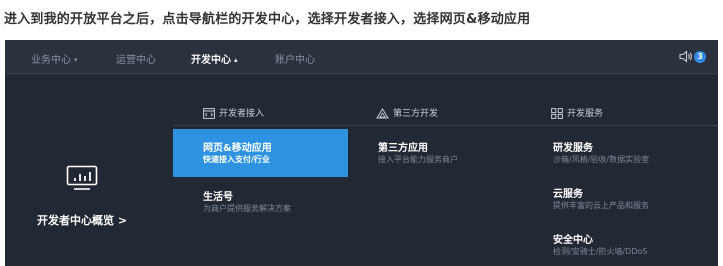  Describe the element at coordinates (435, 153) in the screenshot. I see `menu-item-third-party-app: 第三方应用 接入平台能力服务商户` at that location.